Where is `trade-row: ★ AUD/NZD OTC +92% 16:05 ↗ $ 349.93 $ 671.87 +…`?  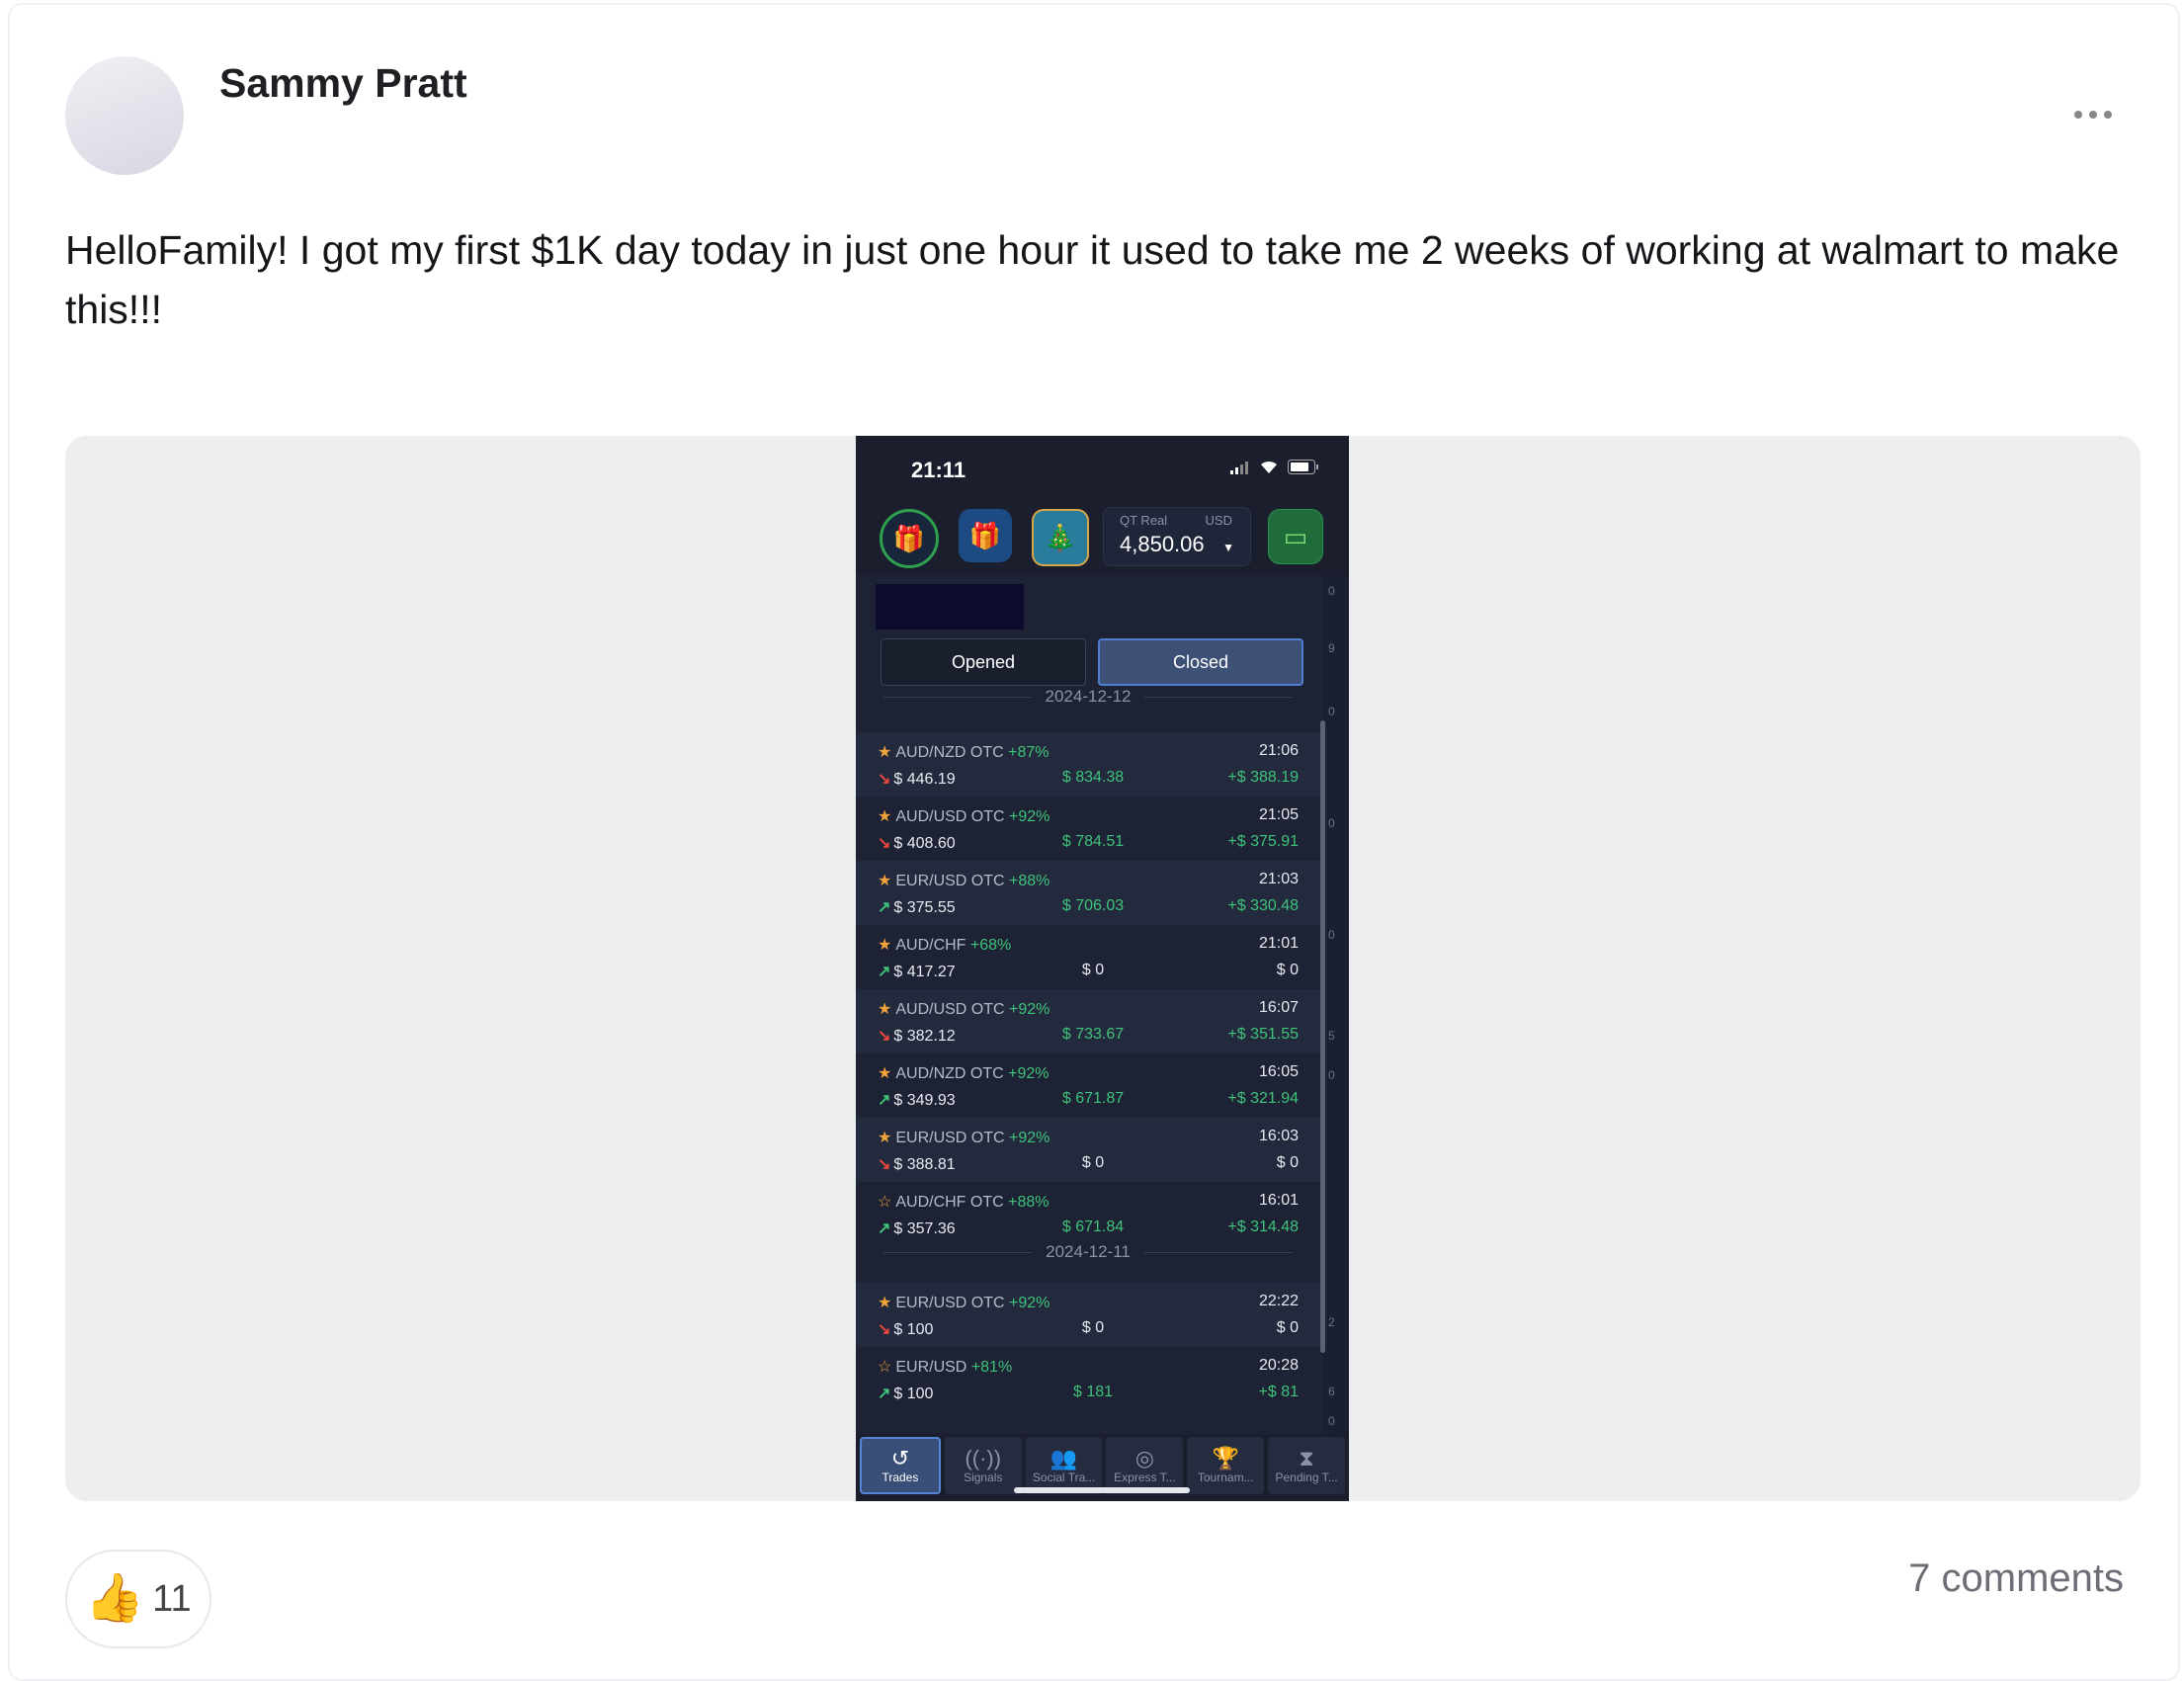 trade-row: ★ AUD/NZD OTC +92% 16:05 ↗ $ 349.93 $ 671.87 +… is located at coordinates (1088, 1085).